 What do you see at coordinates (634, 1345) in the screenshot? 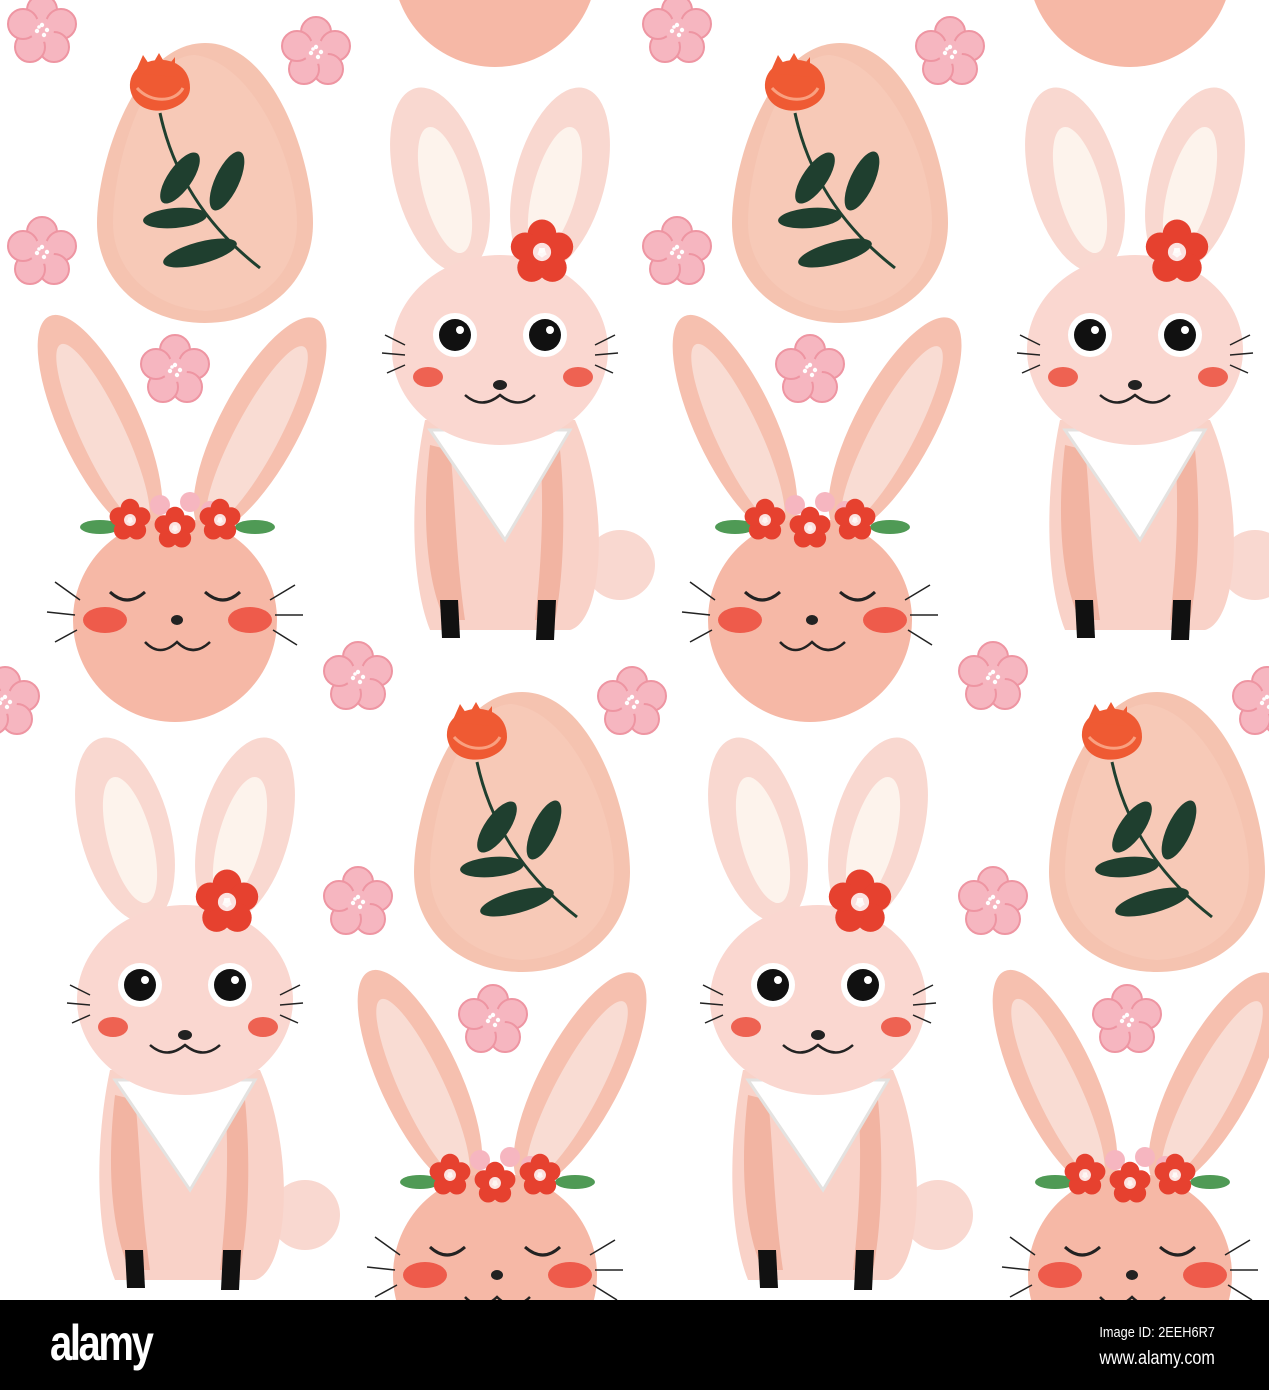
I see `watermark-footer: alamy Image ID: 2EEH6R7 www.alamy.com` at bounding box center [634, 1345].